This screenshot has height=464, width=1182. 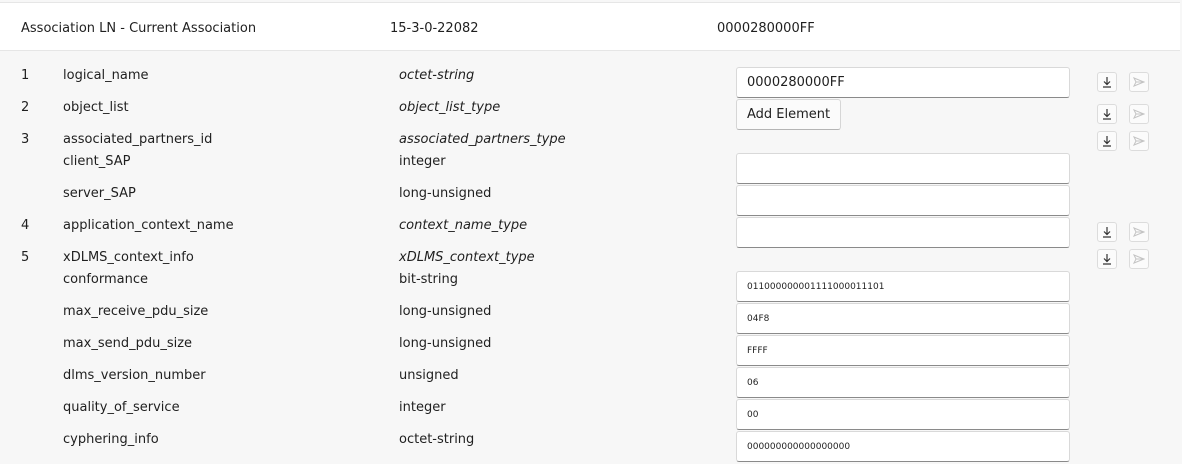 What do you see at coordinates (97, 161) in the screenshot?
I see `attribute-name: client_SAP` at bounding box center [97, 161].